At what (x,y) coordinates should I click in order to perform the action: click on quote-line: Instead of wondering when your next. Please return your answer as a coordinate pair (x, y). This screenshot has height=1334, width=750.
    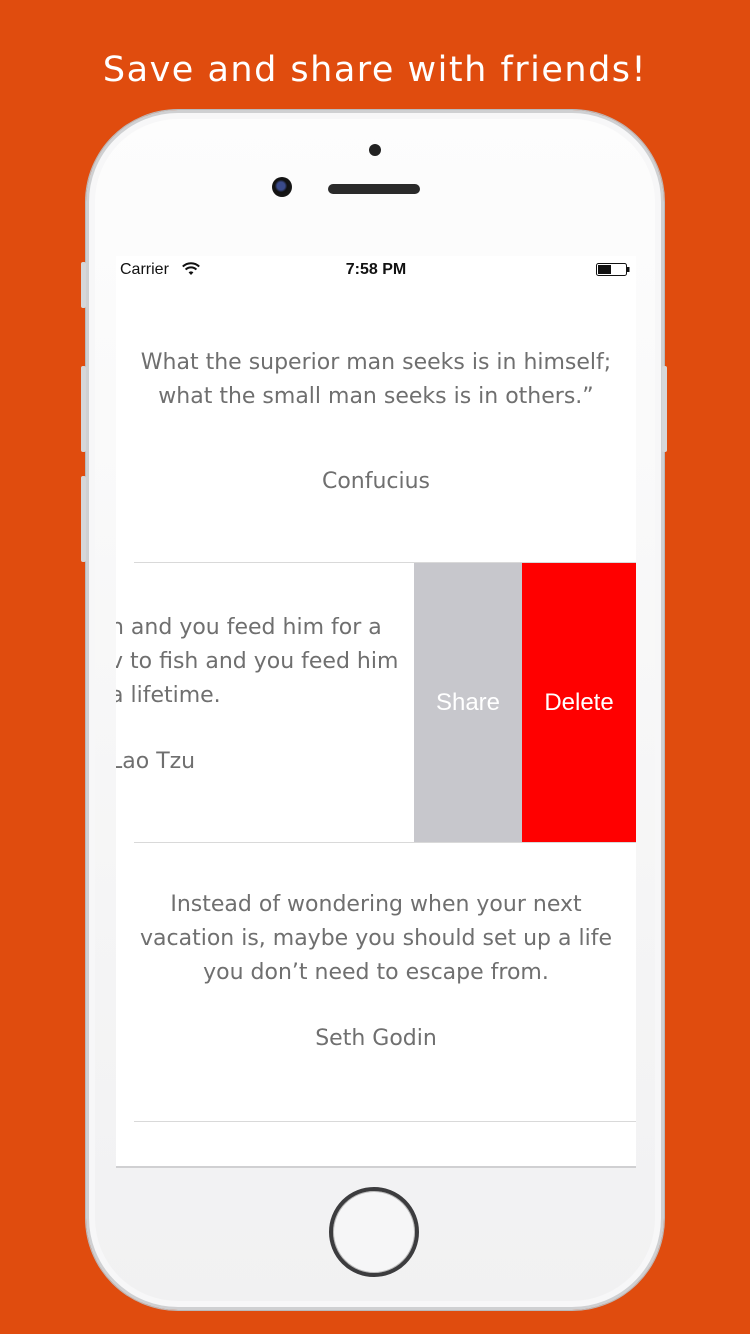
    Looking at the image, I should click on (376, 904).